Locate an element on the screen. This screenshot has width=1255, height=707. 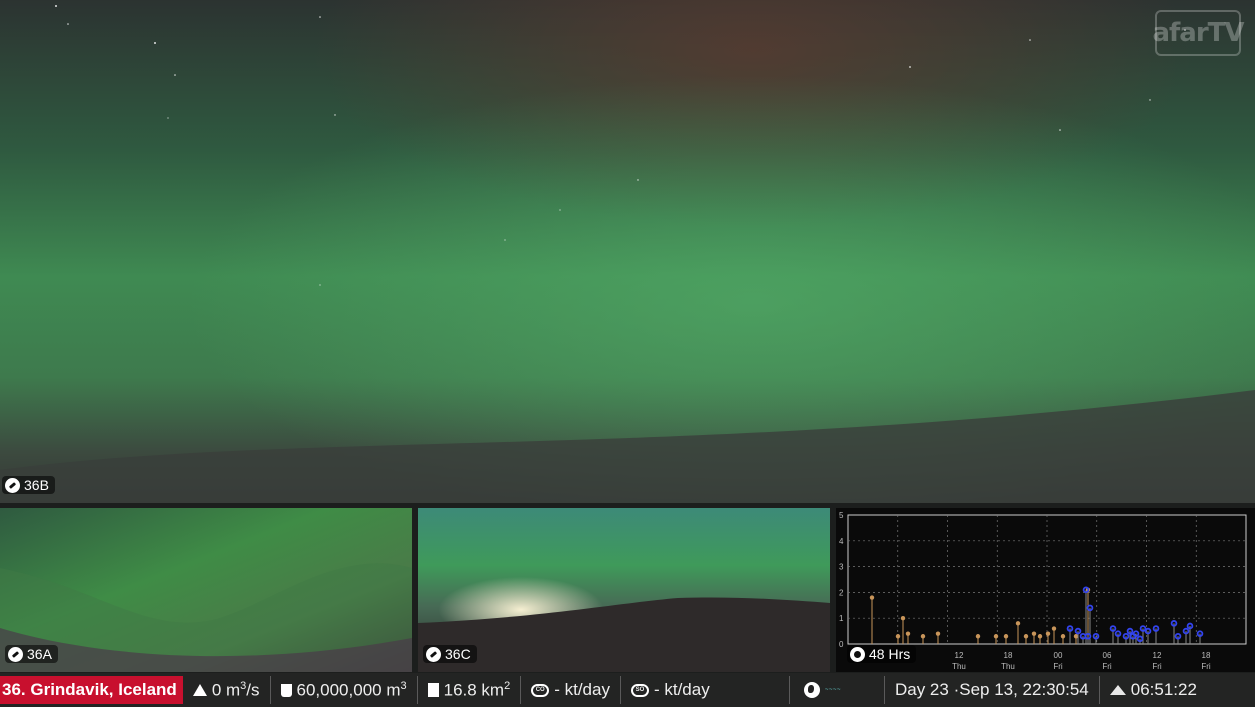
countdown-timer: 06:51:22 is located at coordinates (1153, 690).